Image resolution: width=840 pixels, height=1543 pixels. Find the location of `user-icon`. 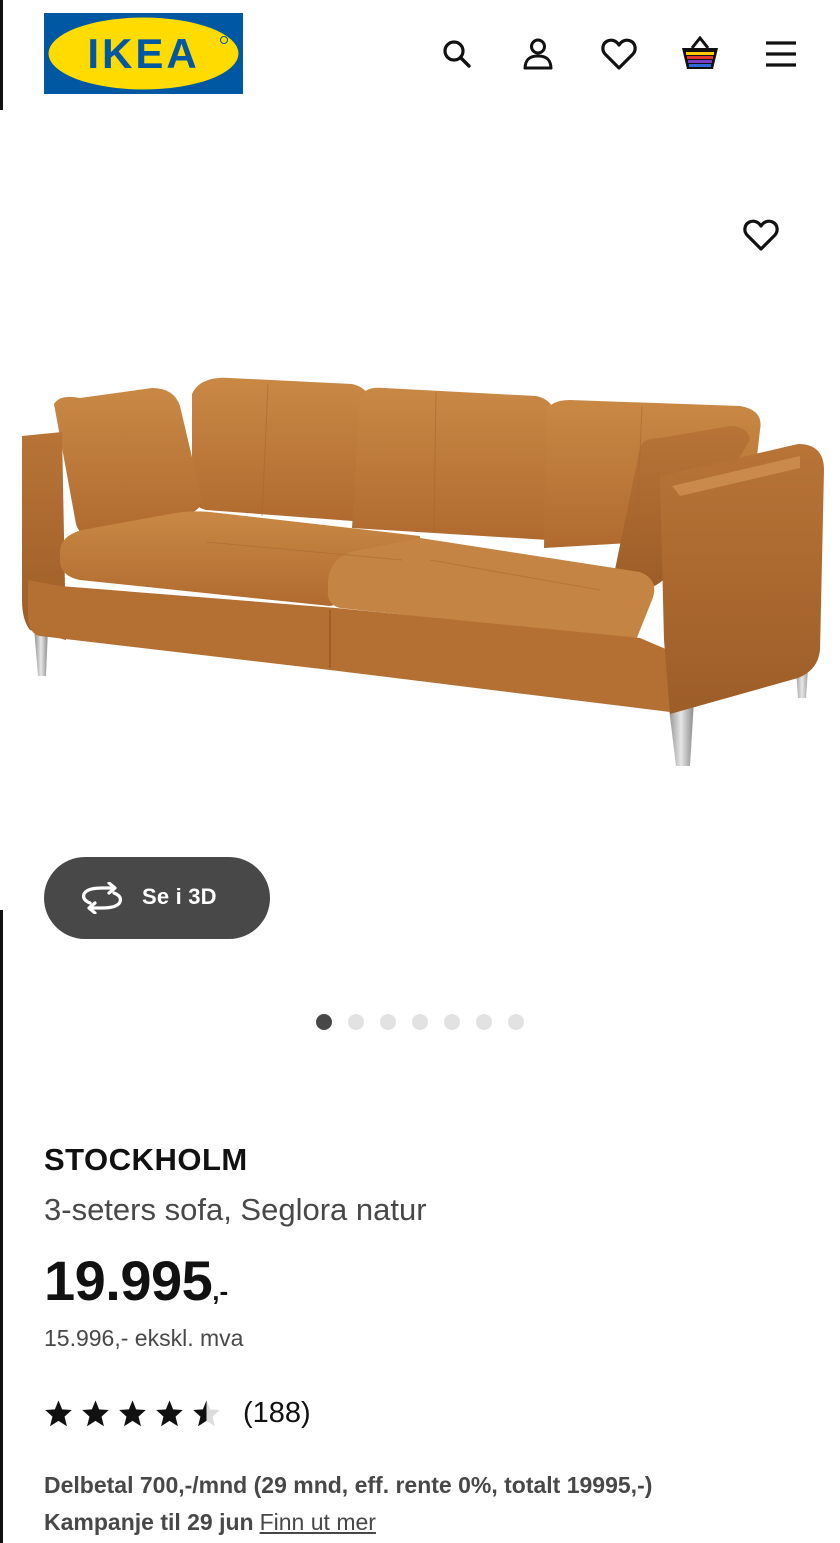

user-icon is located at coordinates (538, 54).